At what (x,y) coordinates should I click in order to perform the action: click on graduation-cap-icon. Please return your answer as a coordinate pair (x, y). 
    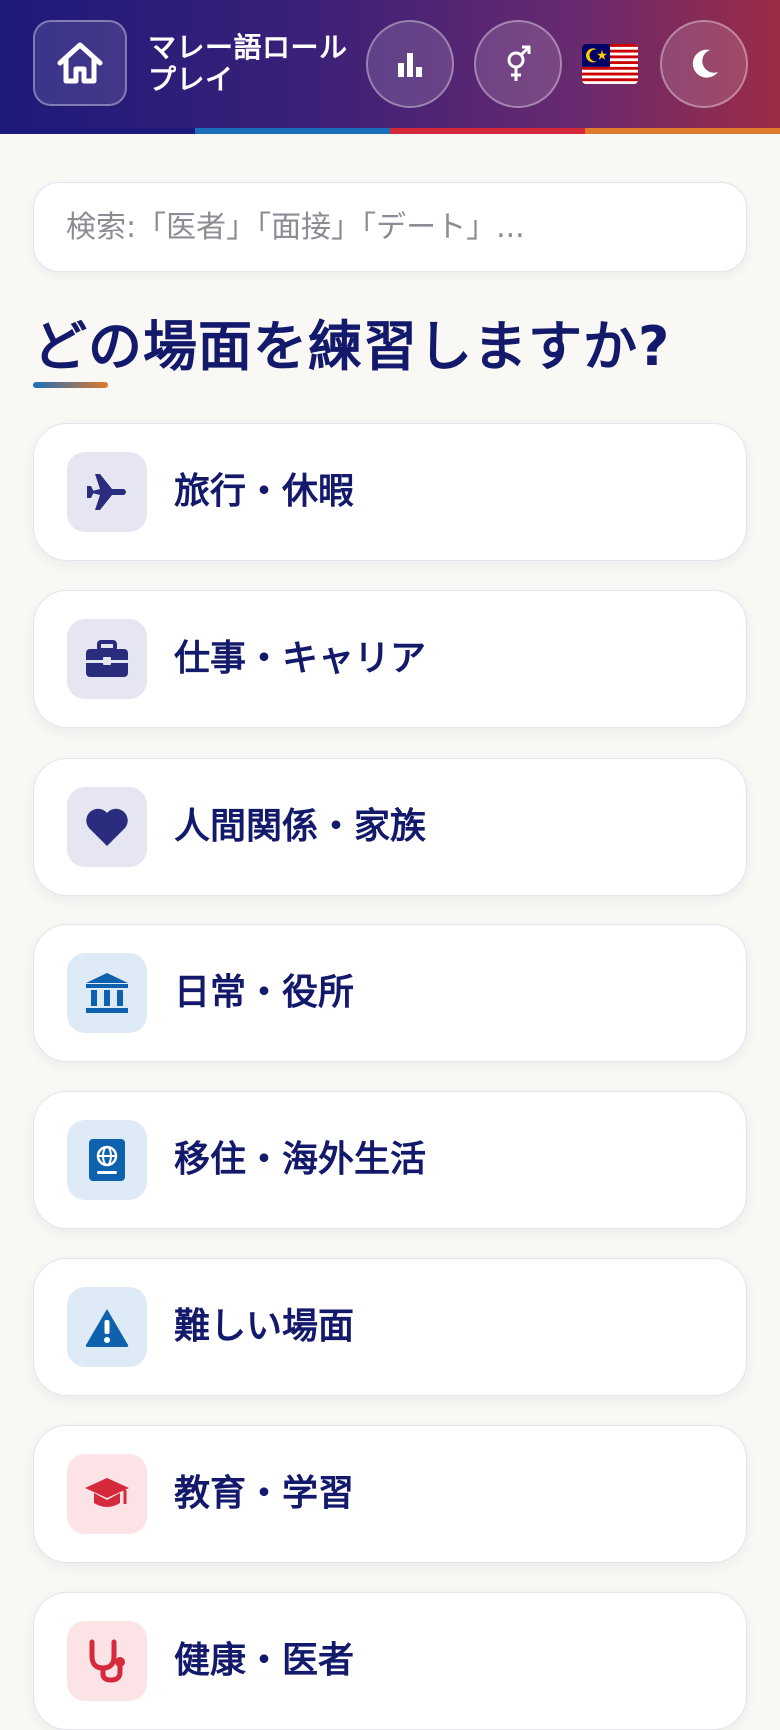
    Looking at the image, I should click on (107, 1492).